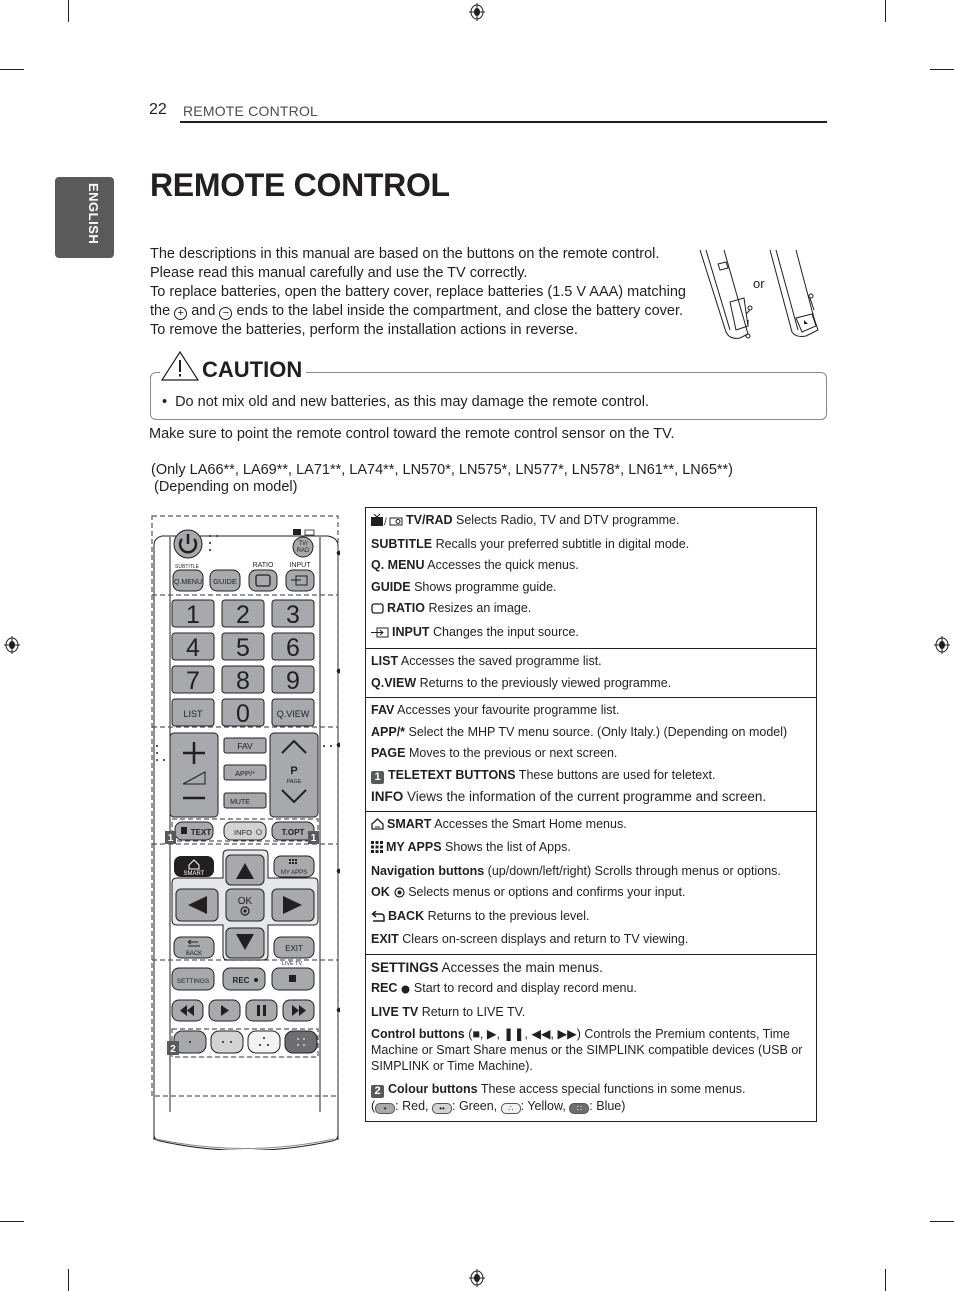 This screenshot has height=1291, width=954. Describe the element at coordinates (294, 866) in the screenshot. I see `myapps-button: MY APPS` at that location.